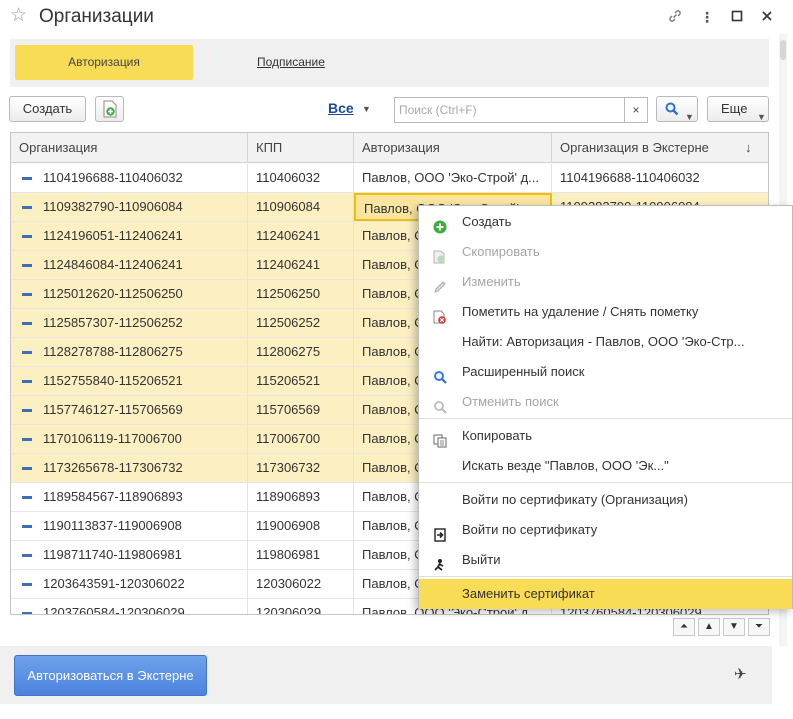  What do you see at coordinates (523, 371) in the screenshot?
I see `context-menu-item-label: Расширенный поиск` at bounding box center [523, 371].